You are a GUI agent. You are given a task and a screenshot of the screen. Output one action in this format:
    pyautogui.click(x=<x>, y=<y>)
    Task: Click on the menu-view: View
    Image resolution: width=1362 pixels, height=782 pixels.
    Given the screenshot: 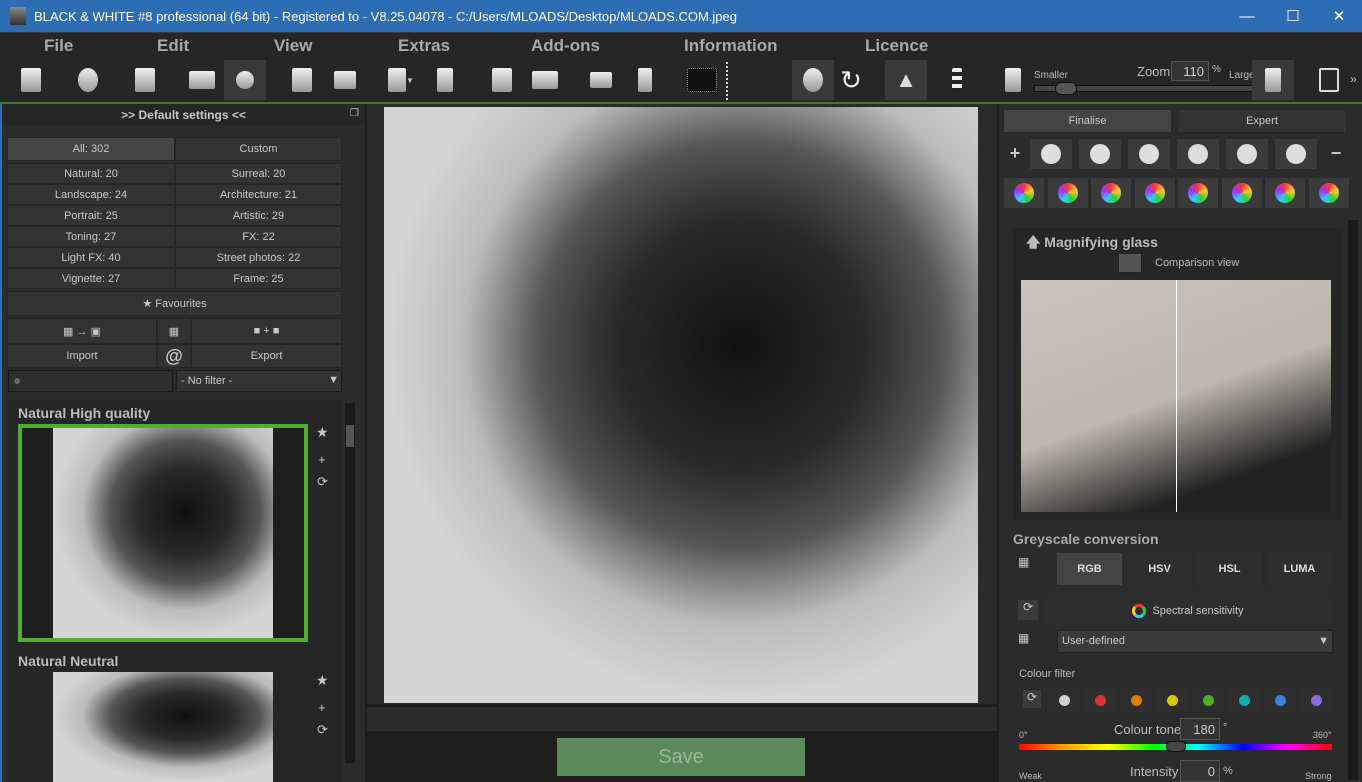 What is the action you would take?
    pyautogui.click(x=293, y=46)
    